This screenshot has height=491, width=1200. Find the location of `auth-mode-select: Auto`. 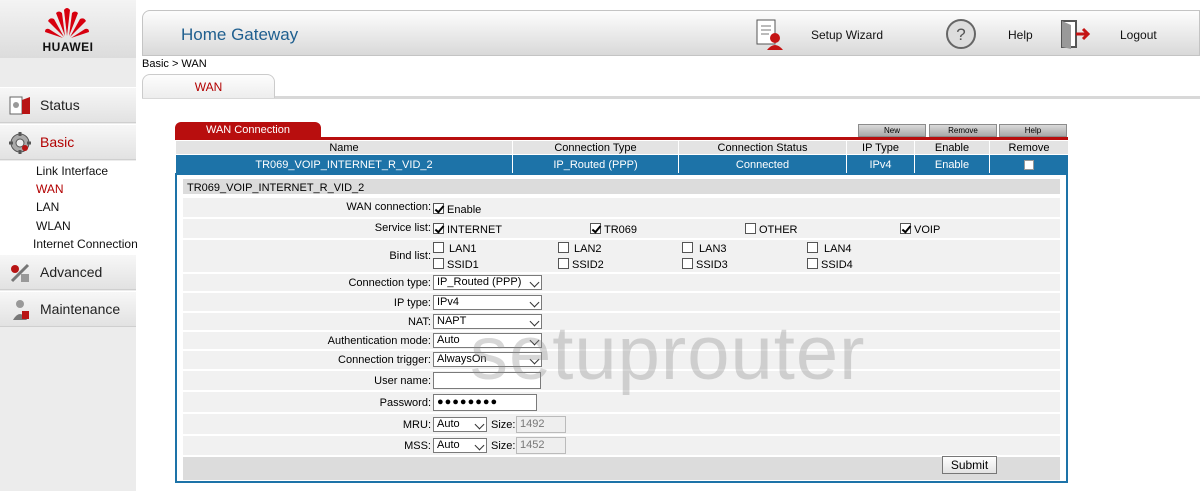

auth-mode-select: Auto is located at coordinates (487, 340).